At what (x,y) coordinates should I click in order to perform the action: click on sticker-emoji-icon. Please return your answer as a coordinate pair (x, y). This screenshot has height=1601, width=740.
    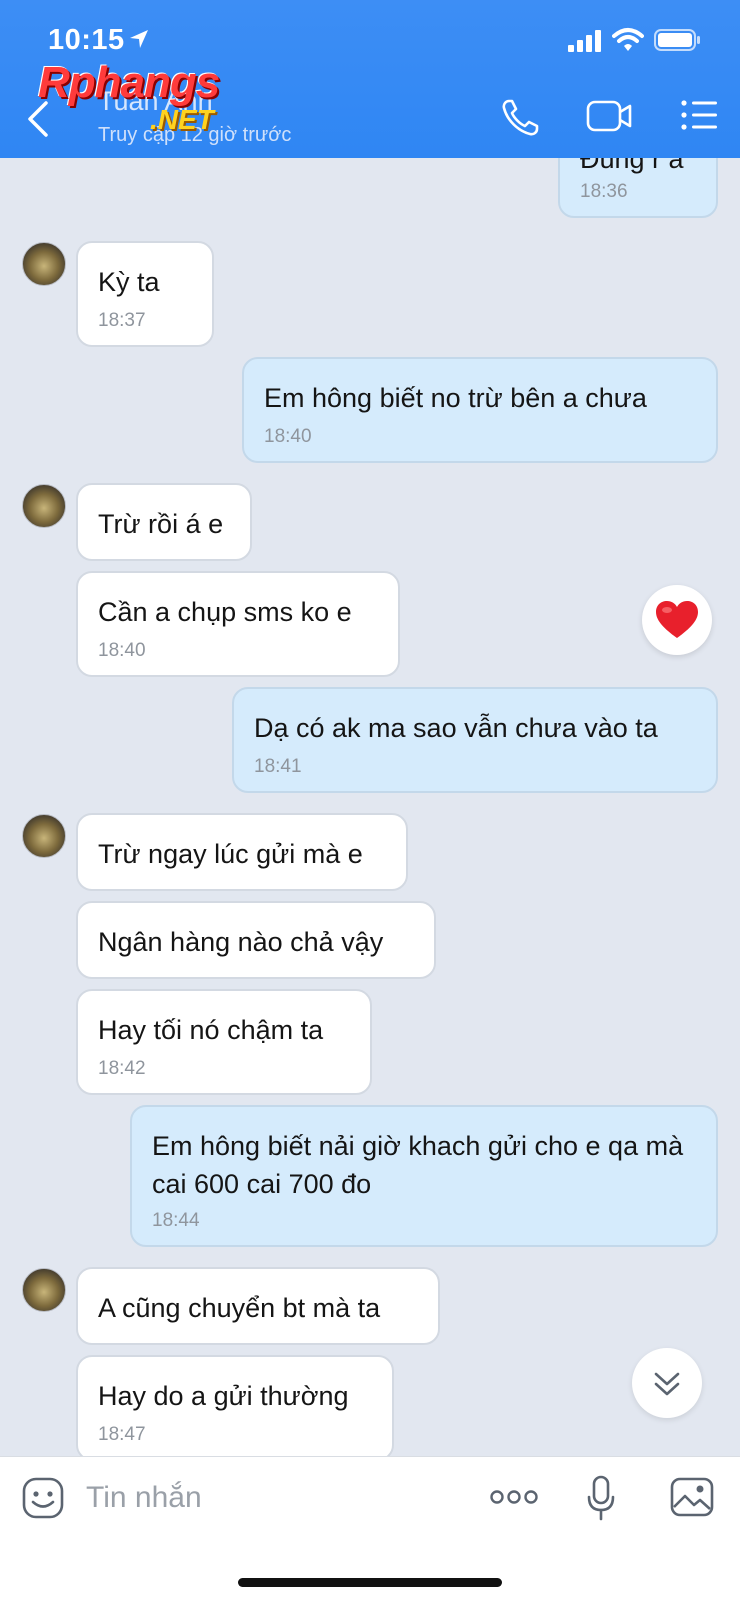
    Looking at the image, I should click on (43, 1498).